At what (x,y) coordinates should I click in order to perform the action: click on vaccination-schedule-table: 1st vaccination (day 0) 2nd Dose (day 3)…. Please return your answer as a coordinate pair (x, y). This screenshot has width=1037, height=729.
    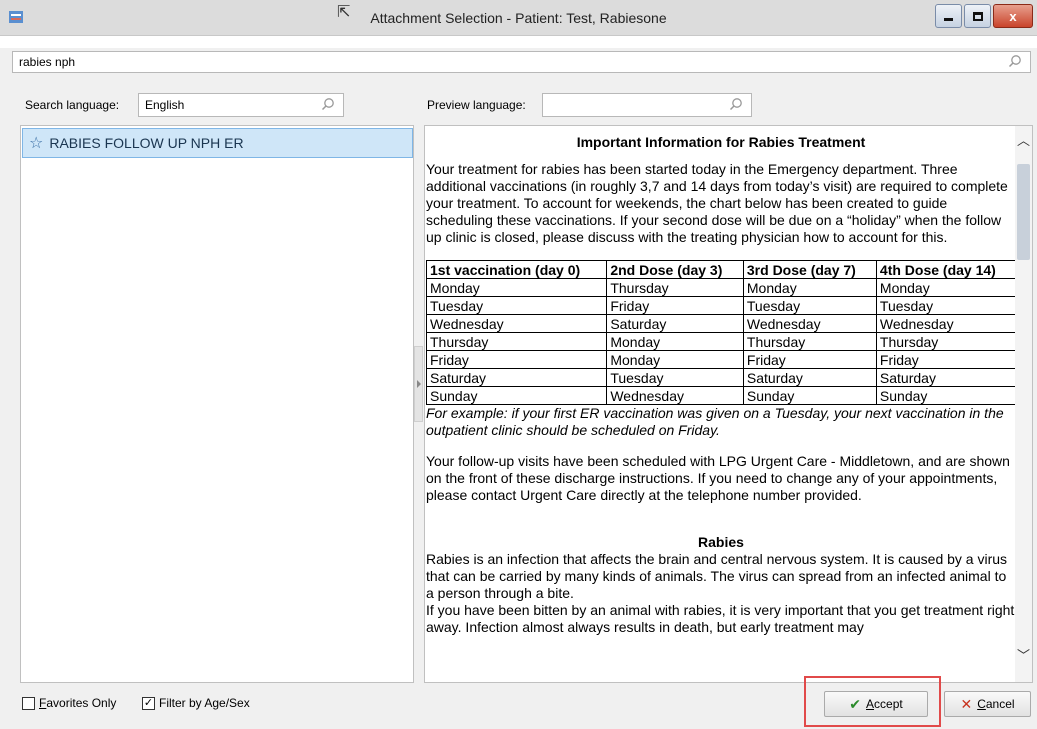
    Looking at the image, I should click on (722, 332).